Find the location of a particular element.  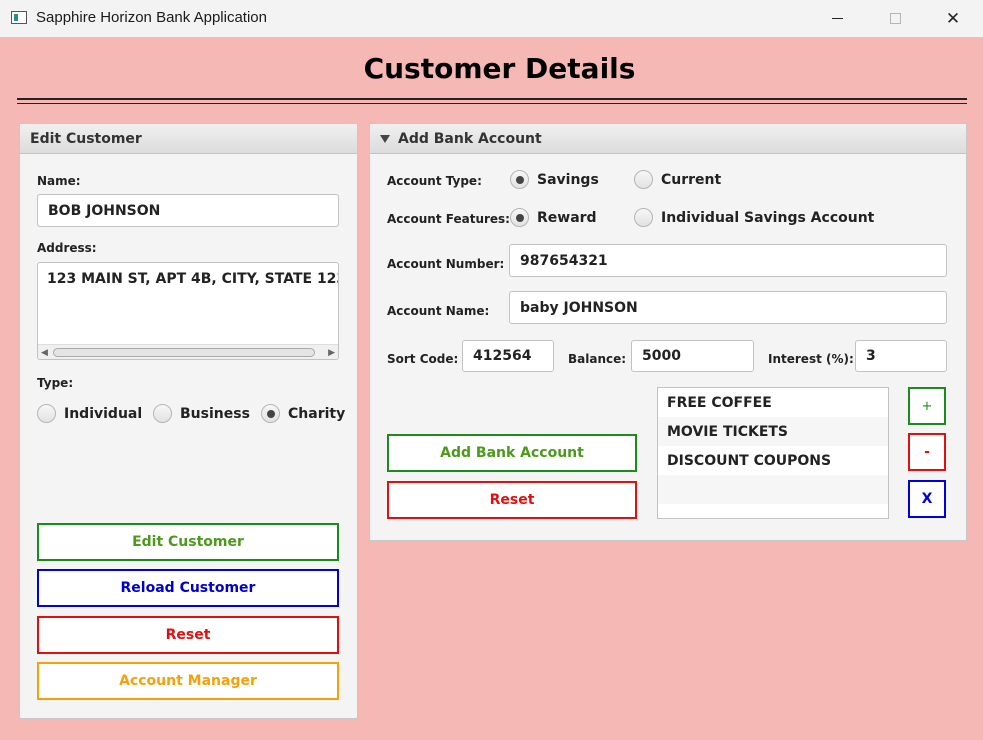

interest-field: 3 is located at coordinates (901, 356).